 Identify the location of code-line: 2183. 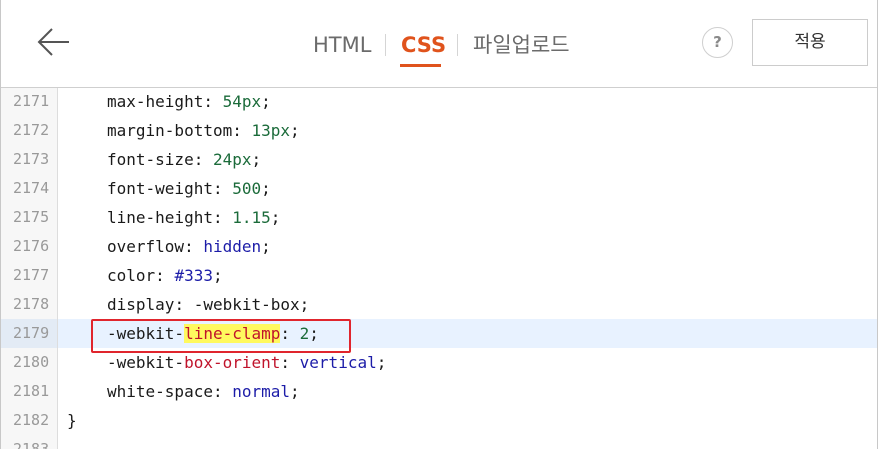
(439, 442).